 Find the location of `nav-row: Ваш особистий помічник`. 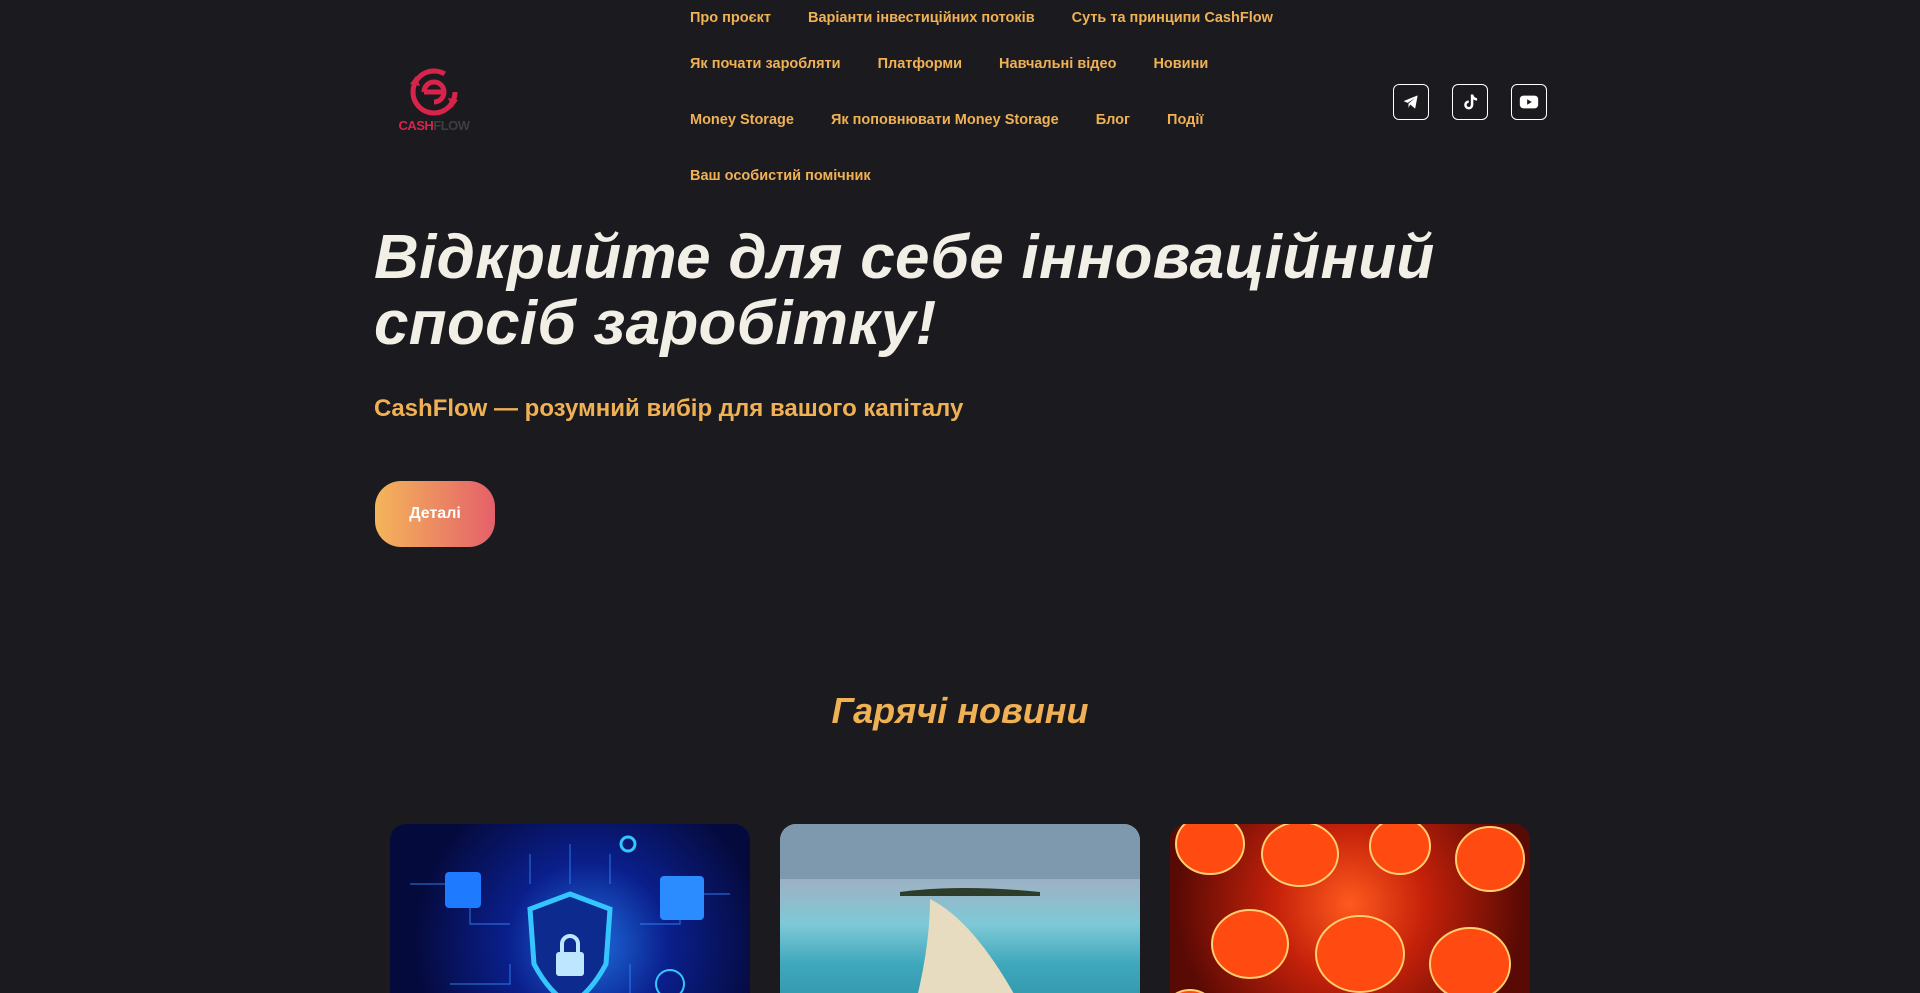

nav-row: Ваш особистий помічник is located at coordinates (990, 176).